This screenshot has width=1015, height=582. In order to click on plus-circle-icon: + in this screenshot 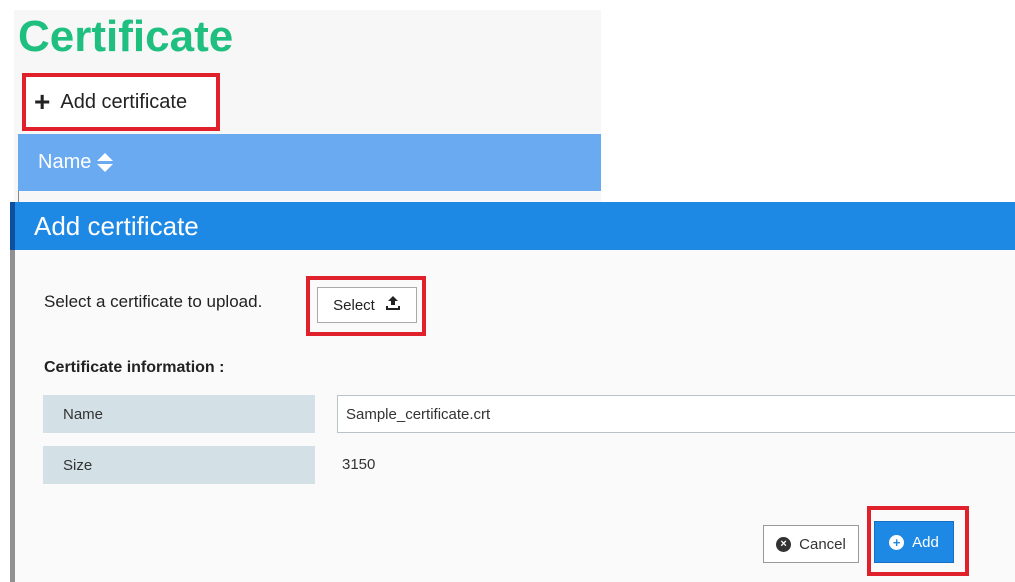, I will do `click(897, 542)`.